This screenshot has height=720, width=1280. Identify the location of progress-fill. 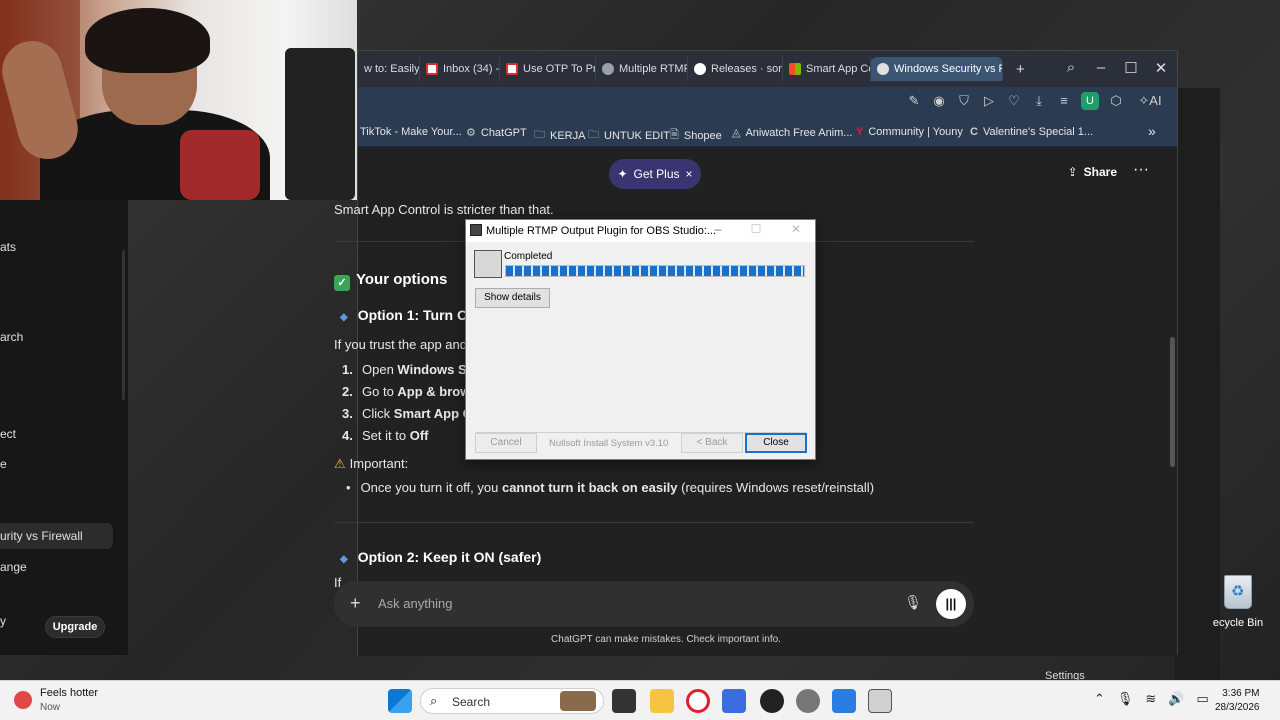
(655, 271).